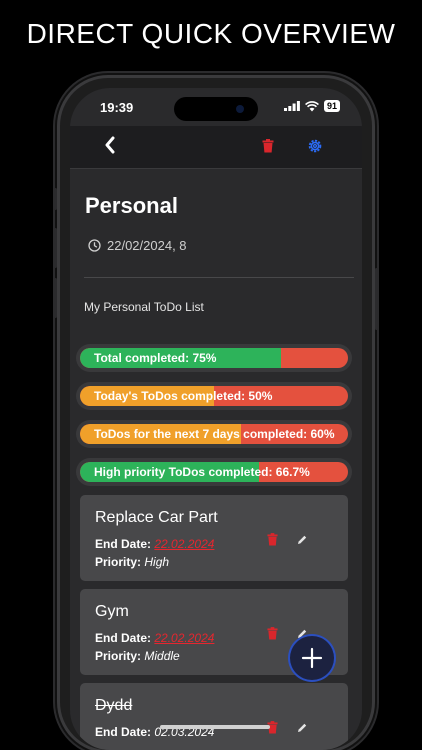 This screenshot has height=750, width=422. I want to click on battery-indicator: 91, so click(331, 106).